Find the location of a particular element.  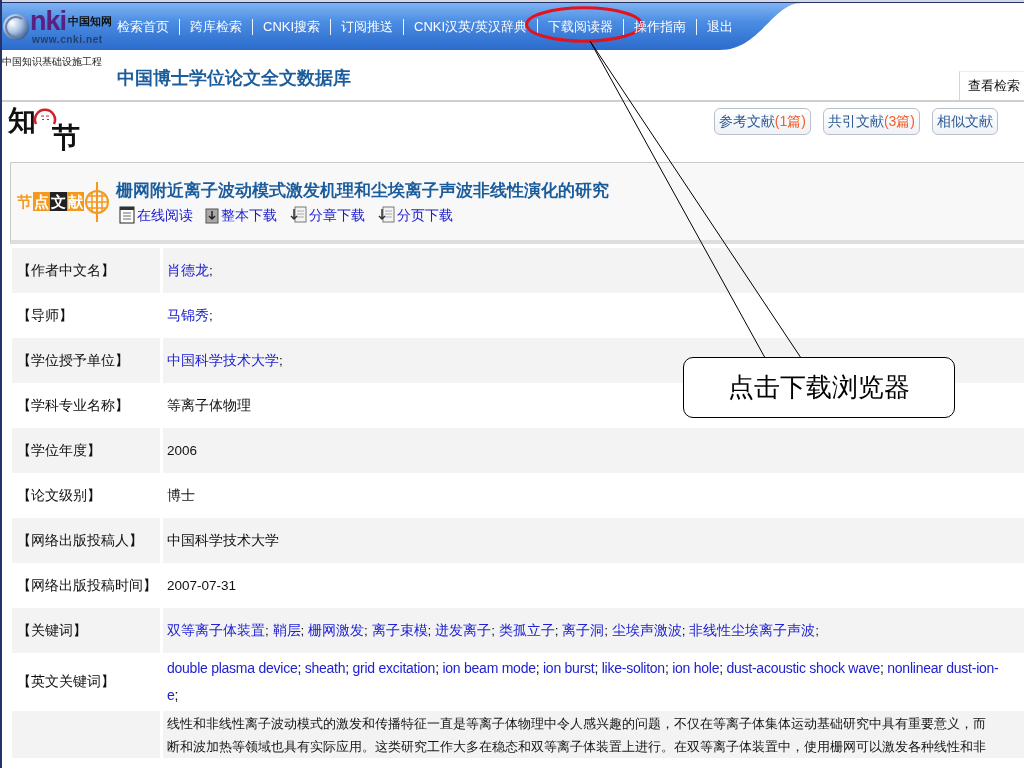

literature-button: 相似文献 is located at coordinates (965, 121).